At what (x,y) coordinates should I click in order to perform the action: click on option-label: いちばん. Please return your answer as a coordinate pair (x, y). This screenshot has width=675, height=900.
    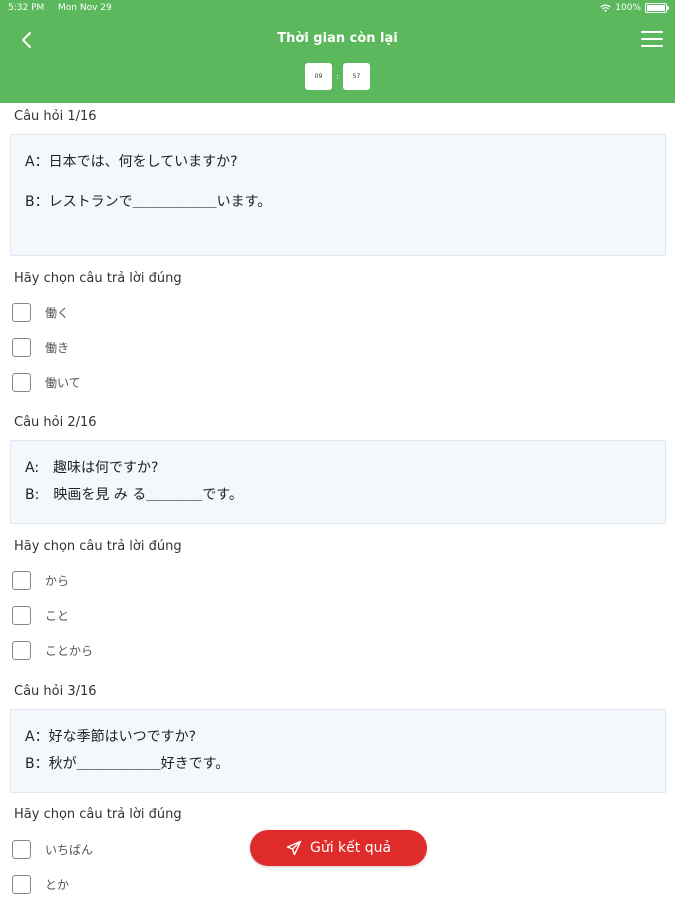
    Looking at the image, I should click on (69, 850).